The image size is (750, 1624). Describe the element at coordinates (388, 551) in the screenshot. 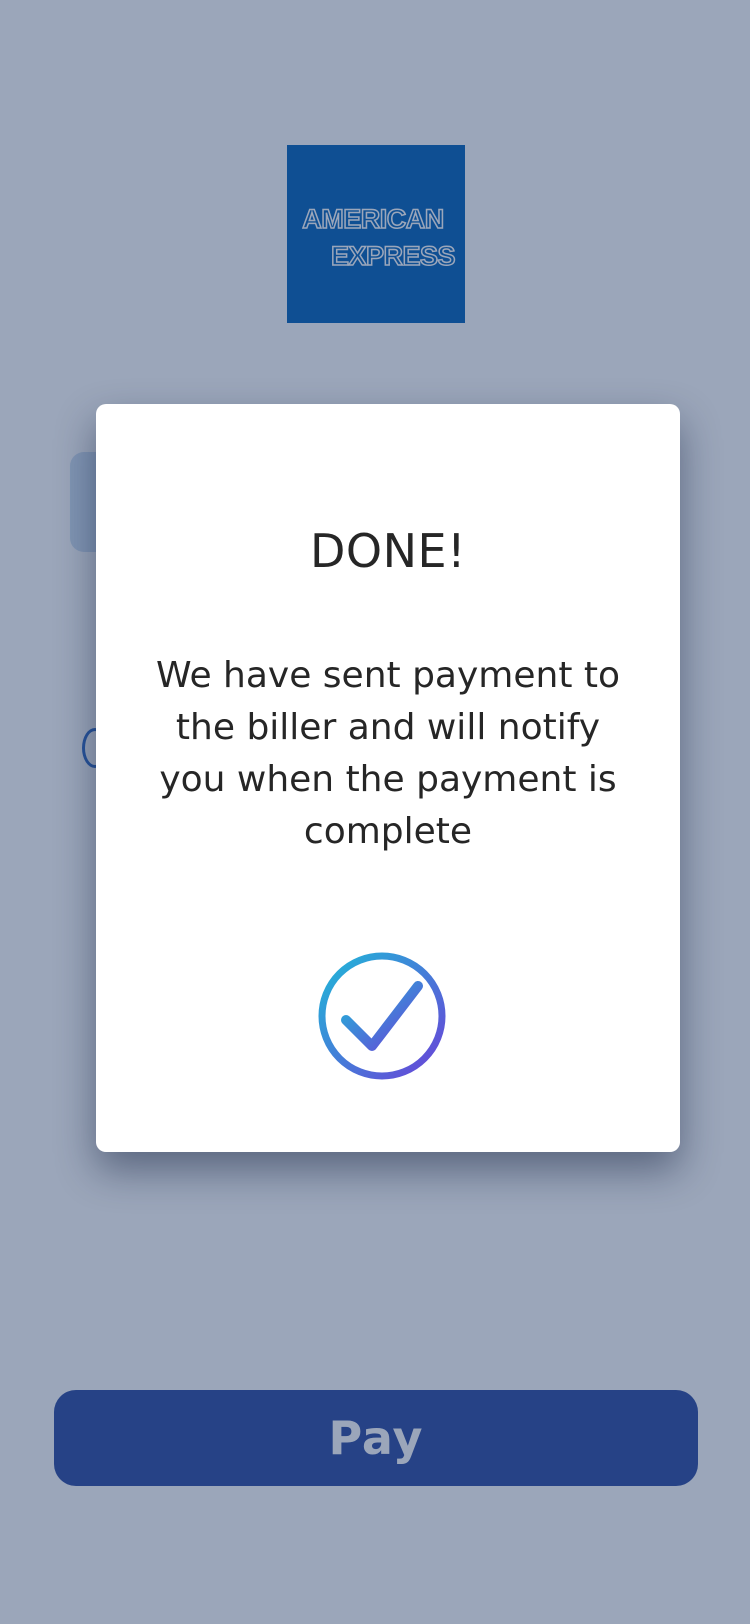

I see `dialog-title: DONE!` at that location.